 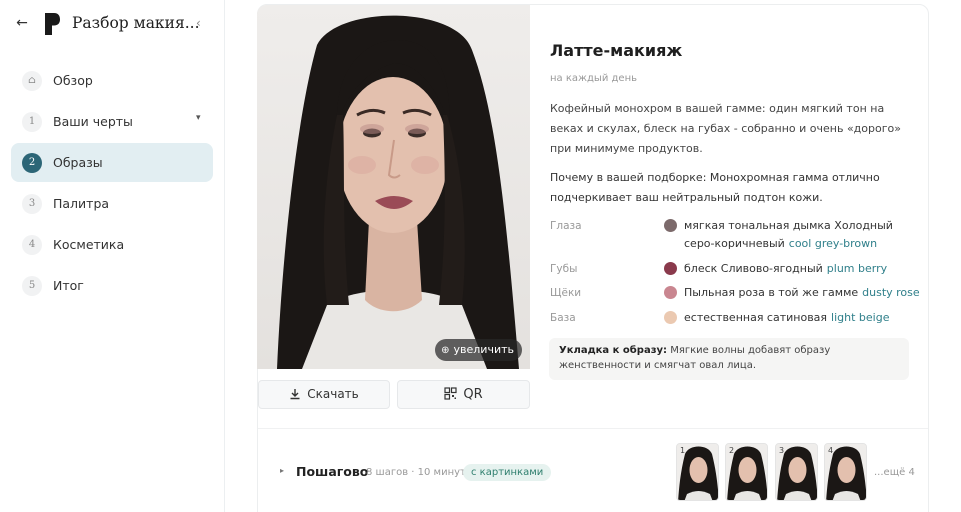 What do you see at coordinates (831, 450) in the screenshot?
I see `thumb-number: 4` at bounding box center [831, 450].